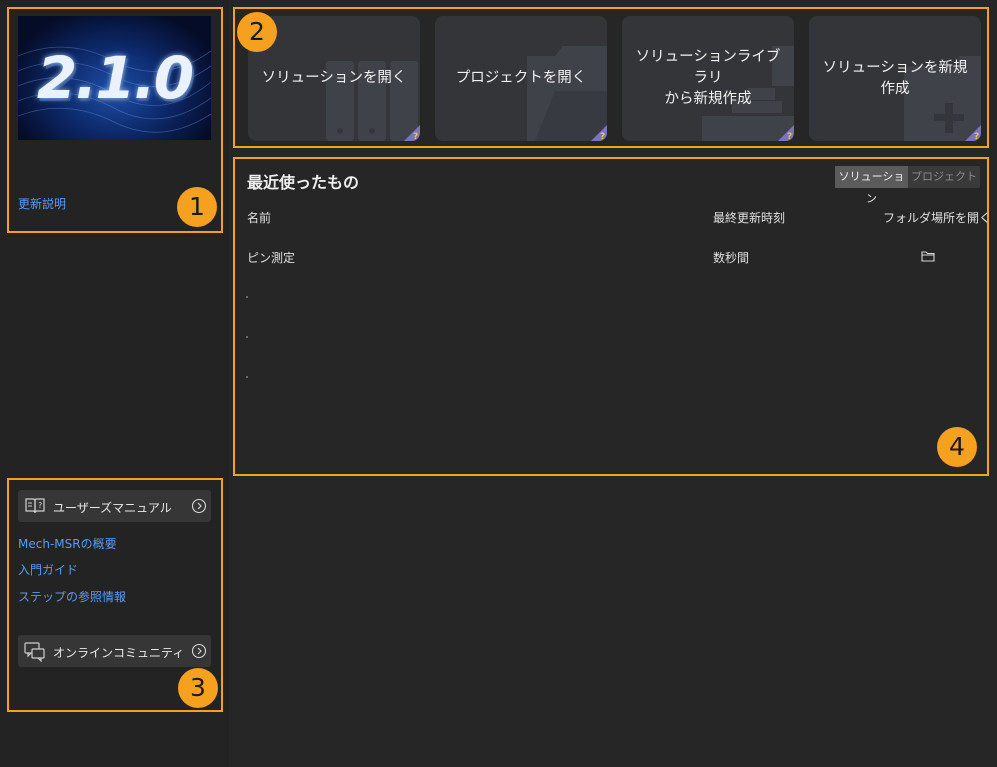  I want to click on annotation-badge-2: 2, so click(257, 32).